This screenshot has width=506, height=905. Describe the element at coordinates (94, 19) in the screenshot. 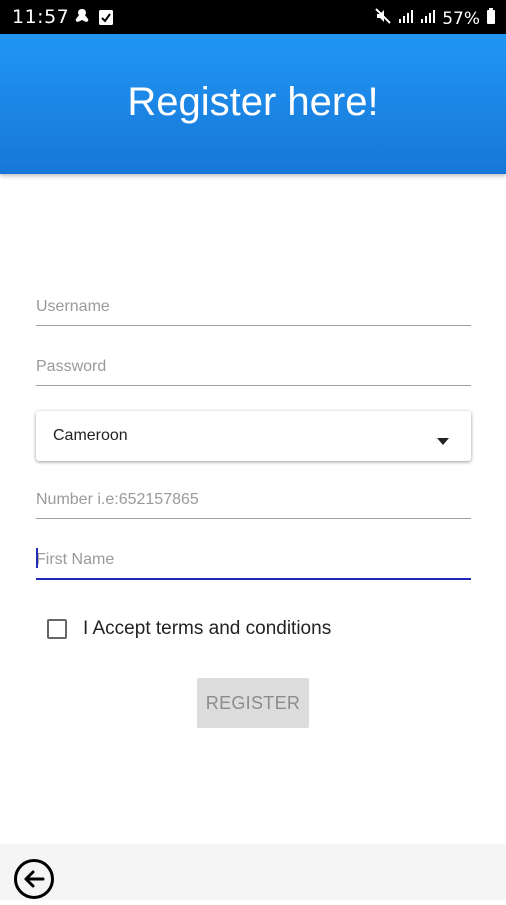

I see `status-left-icons` at that location.